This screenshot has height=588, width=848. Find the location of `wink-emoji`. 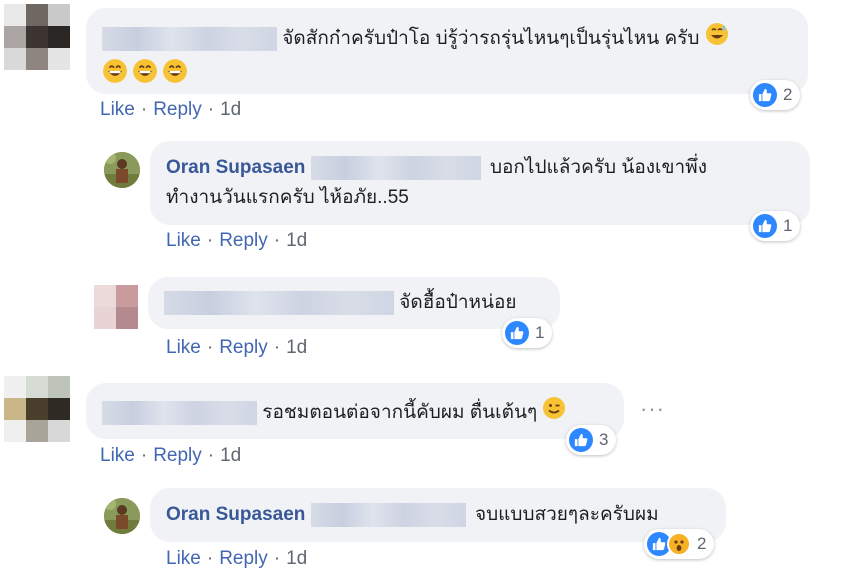

wink-emoji is located at coordinates (554, 413).